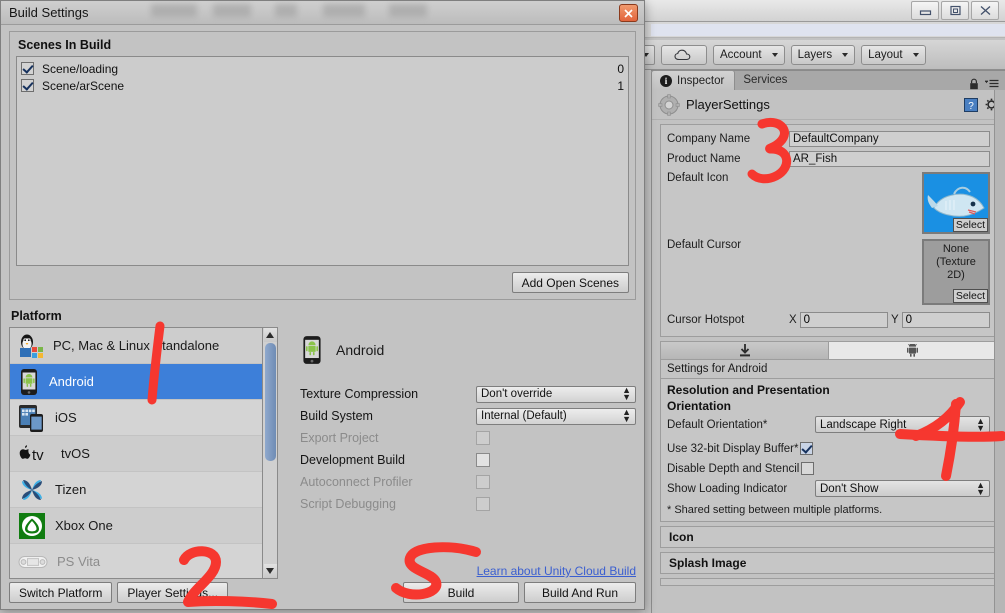 This screenshot has height=613, width=1005. What do you see at coordinates (84, 525) in the screenshot?
I see `platform-label: Xbox One` at bounding box center [84, 525].